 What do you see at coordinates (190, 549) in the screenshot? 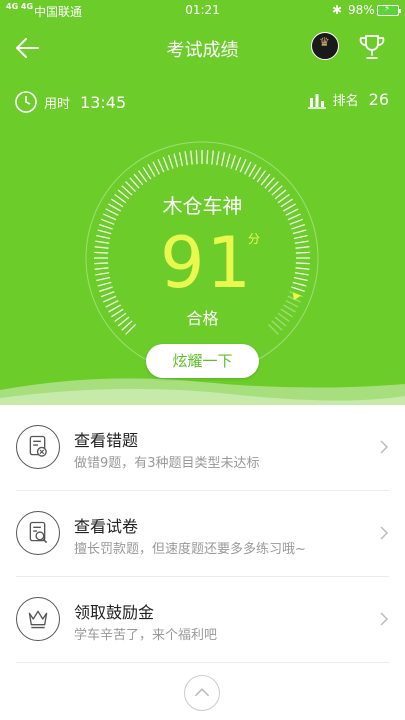
I see `item-subtitle: 擅长罚款题，但速度题还要多多练习哦~` at bounding box center [190, 549].